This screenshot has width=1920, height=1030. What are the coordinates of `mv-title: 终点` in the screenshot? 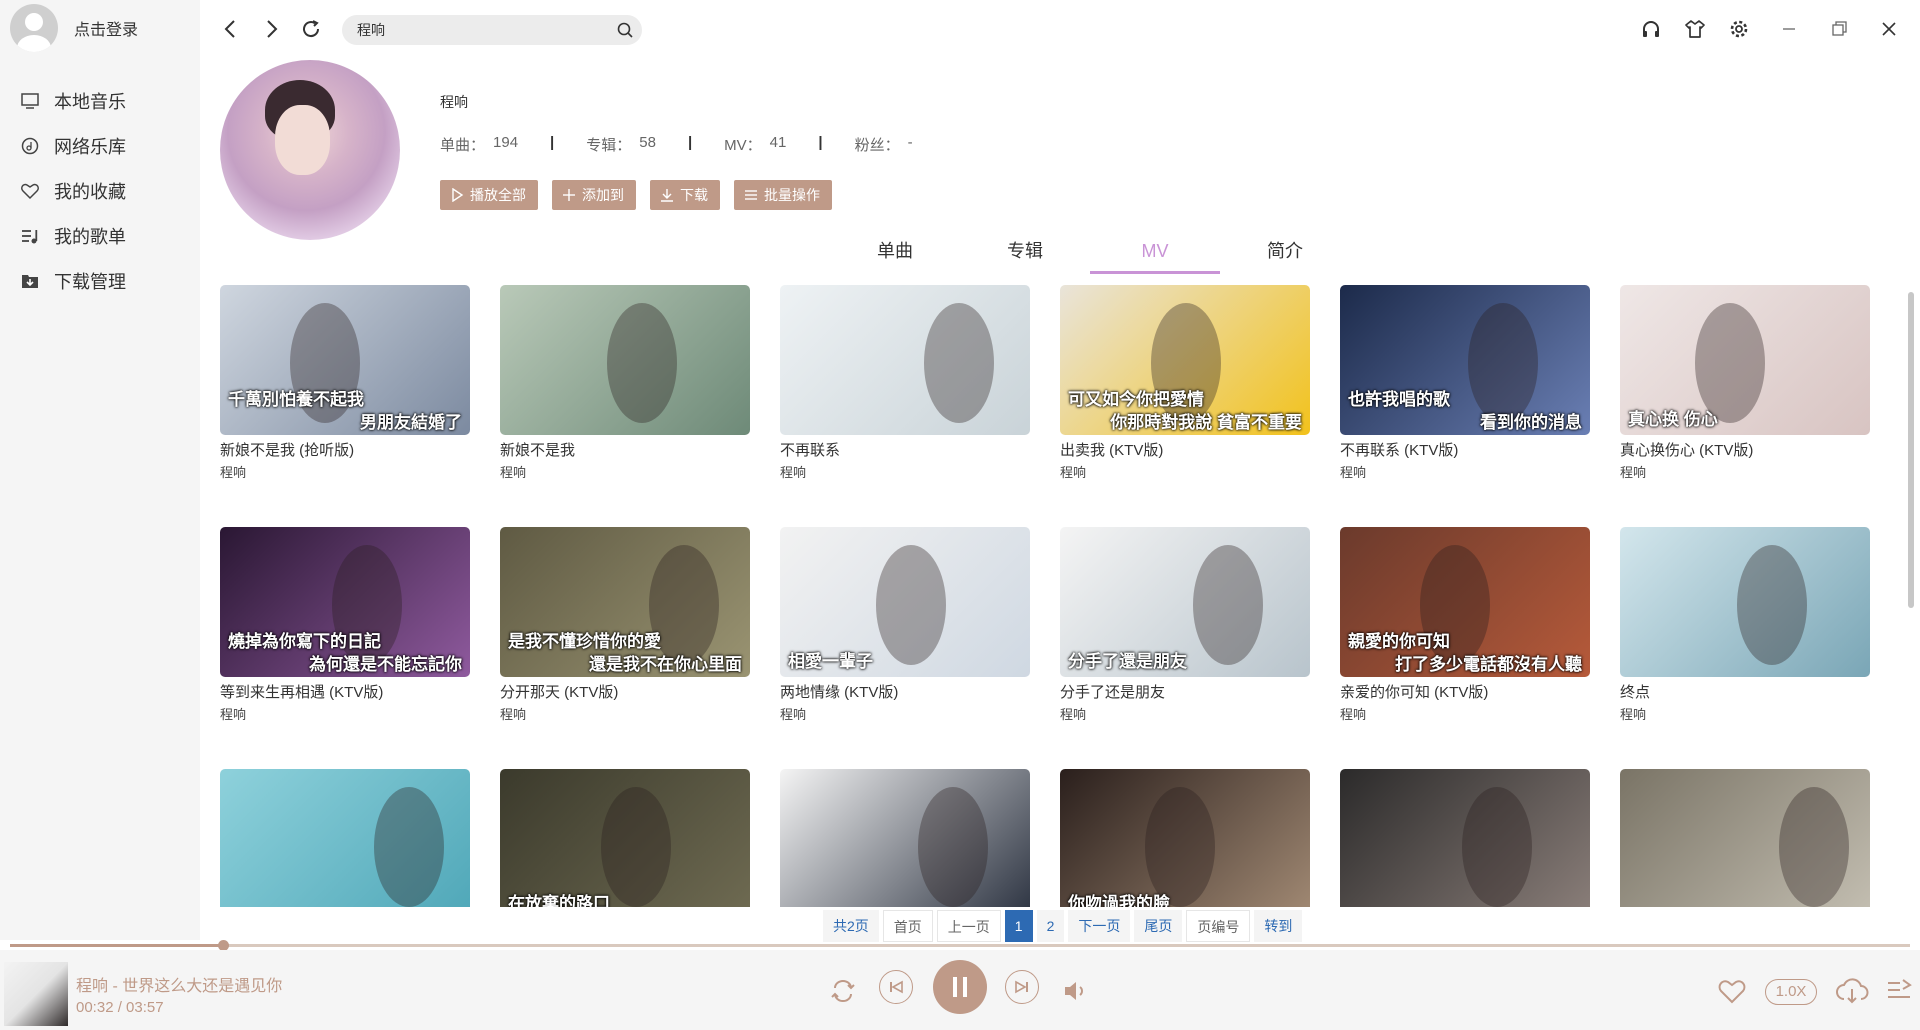 It's located at (1745, 691).